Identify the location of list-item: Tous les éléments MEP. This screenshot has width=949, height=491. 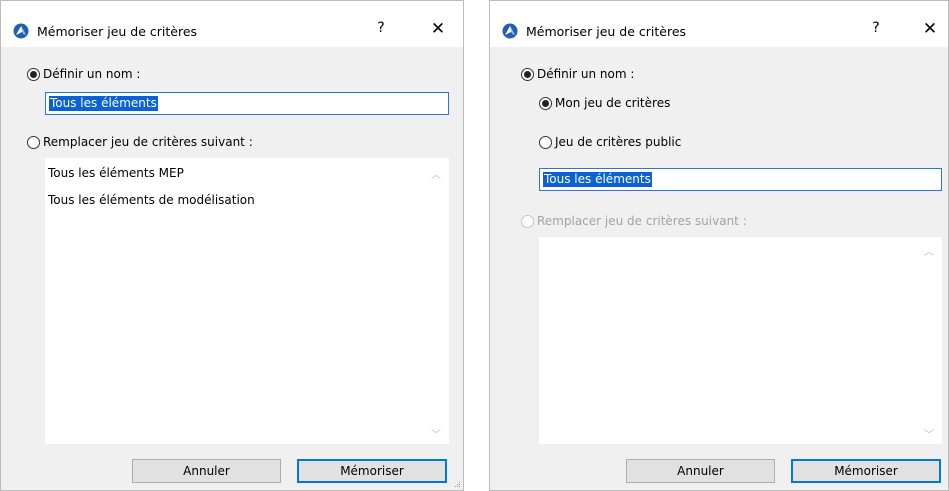
(116, 173).